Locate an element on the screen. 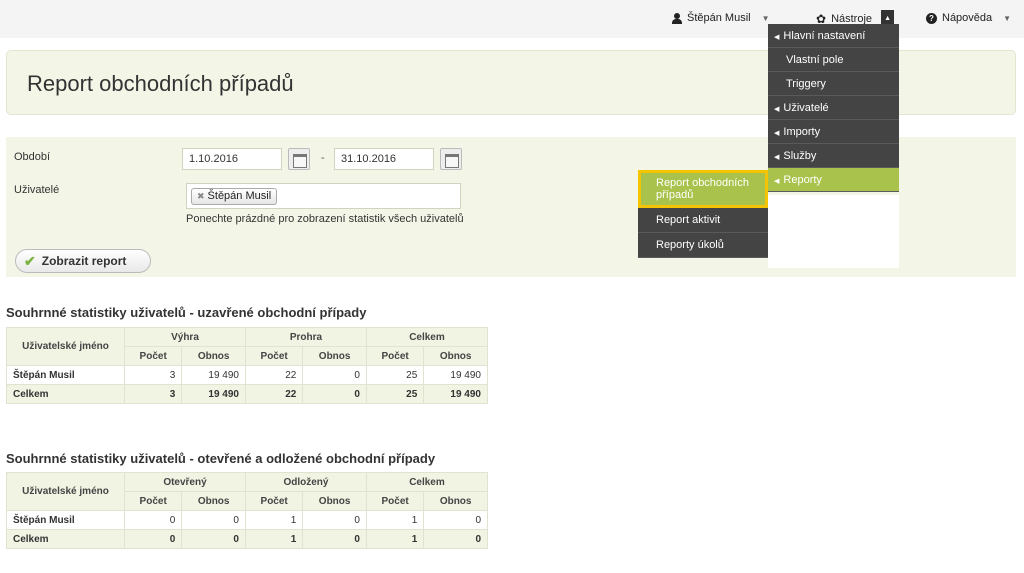  submenu-item-deal-report: Report obchodních případů is located at coordinates (703, 189).